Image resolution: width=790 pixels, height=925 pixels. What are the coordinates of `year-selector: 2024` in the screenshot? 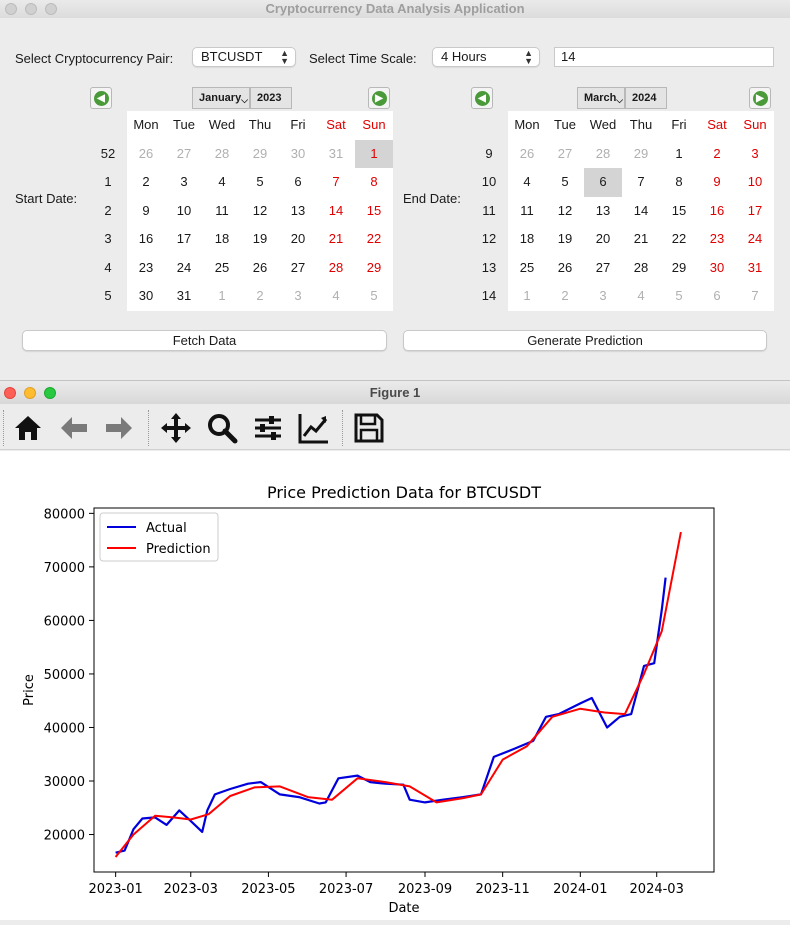 It's located at (646, 98).